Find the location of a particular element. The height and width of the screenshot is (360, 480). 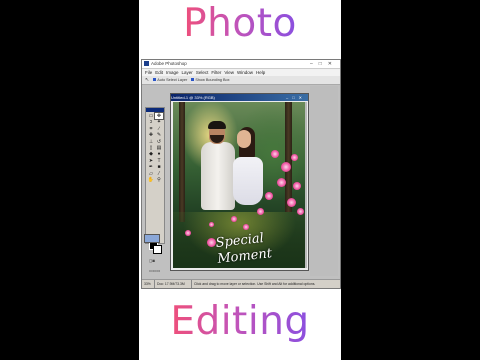

window-controls: –□✕ is located at coordinates (324, 64).